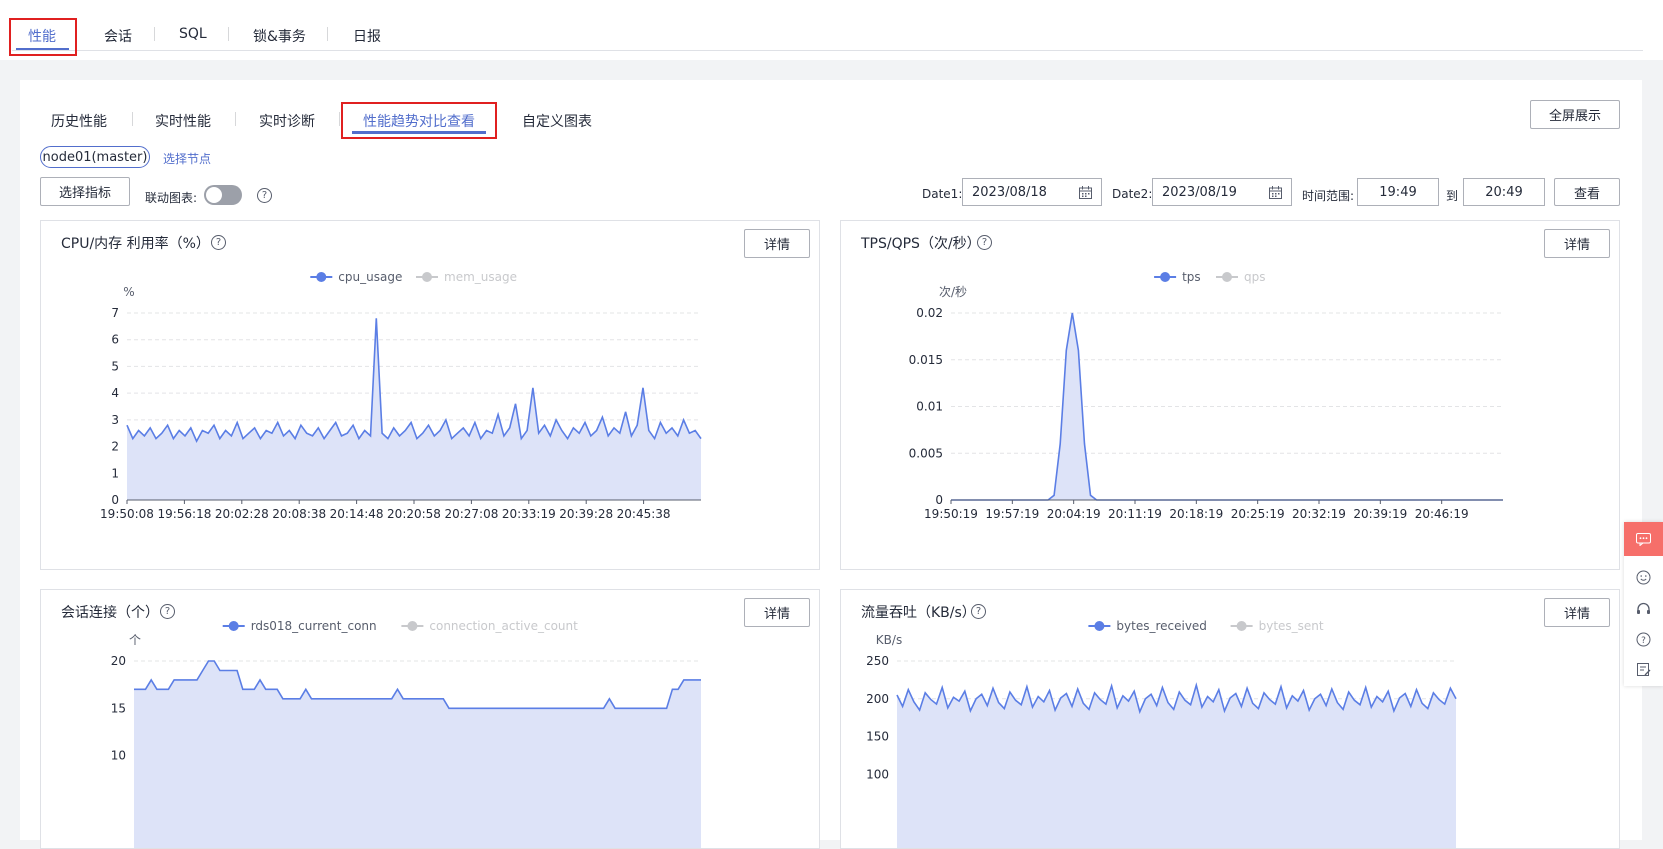 The height and width of the screenshot is (849, 1663). Describe the element at coordinates (357, 514) in the screenshot. I see `x-tick-label: 20:14:48` at that location.